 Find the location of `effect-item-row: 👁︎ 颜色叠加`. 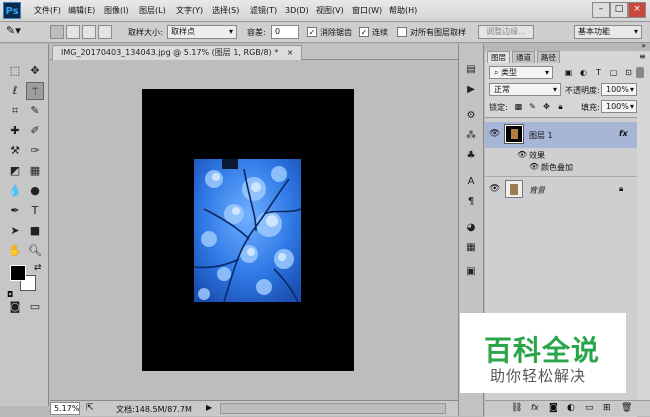

effect-item-row: 👁︎ 颜色叠加 is located at coordinates (561, 167).